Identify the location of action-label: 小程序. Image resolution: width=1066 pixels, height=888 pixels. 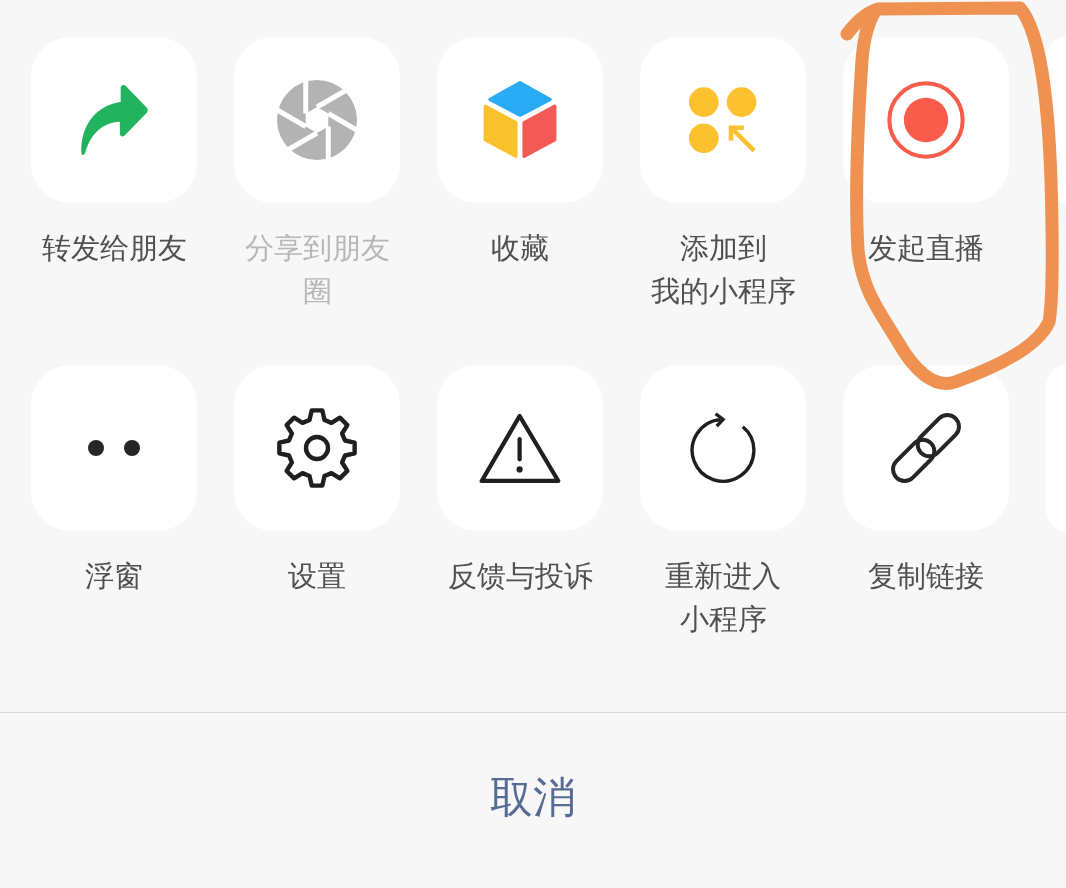
(723, 619).